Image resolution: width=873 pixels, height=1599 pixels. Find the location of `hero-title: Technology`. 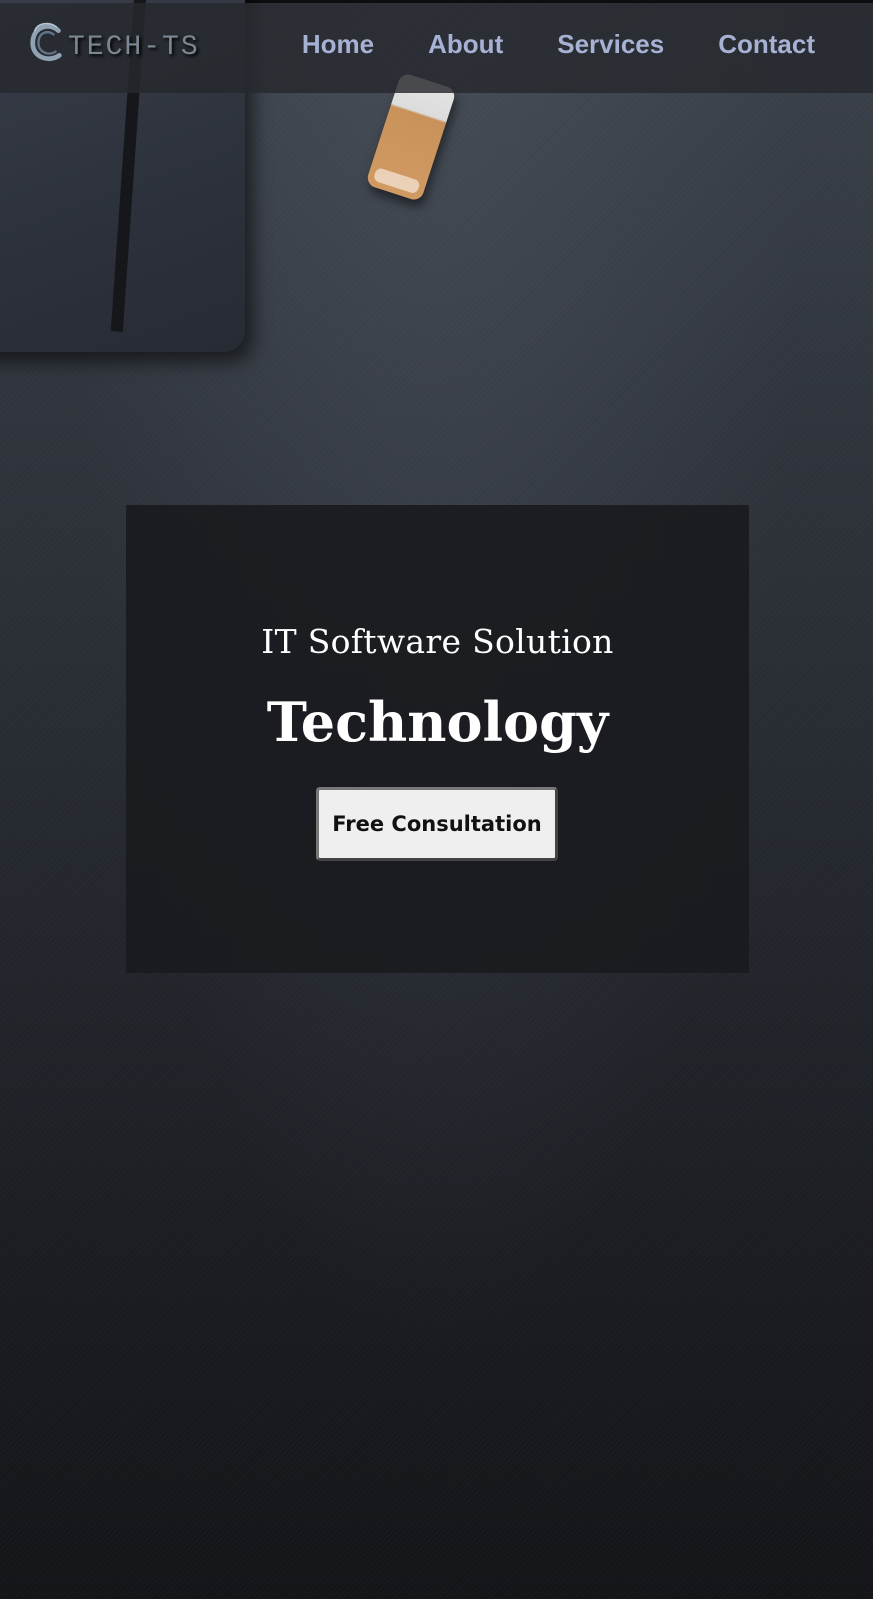

hero-title: Technology is located at coordinates (437, 722).